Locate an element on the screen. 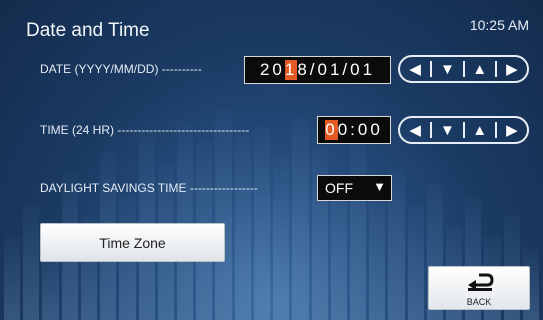 The image size is (543, 320). time-value-field: 0 0:00 is located at coordinates (354, 130).